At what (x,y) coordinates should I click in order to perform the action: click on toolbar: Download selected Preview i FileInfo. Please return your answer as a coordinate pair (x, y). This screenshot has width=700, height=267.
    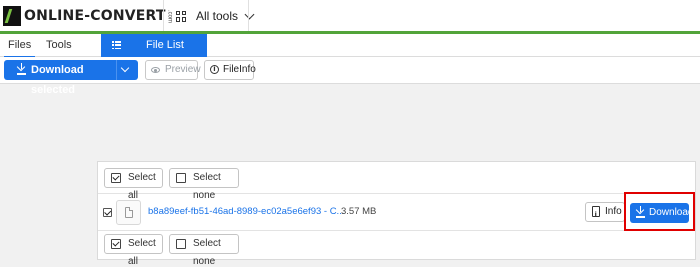
    Looking at the image, I should click on (350, 76).